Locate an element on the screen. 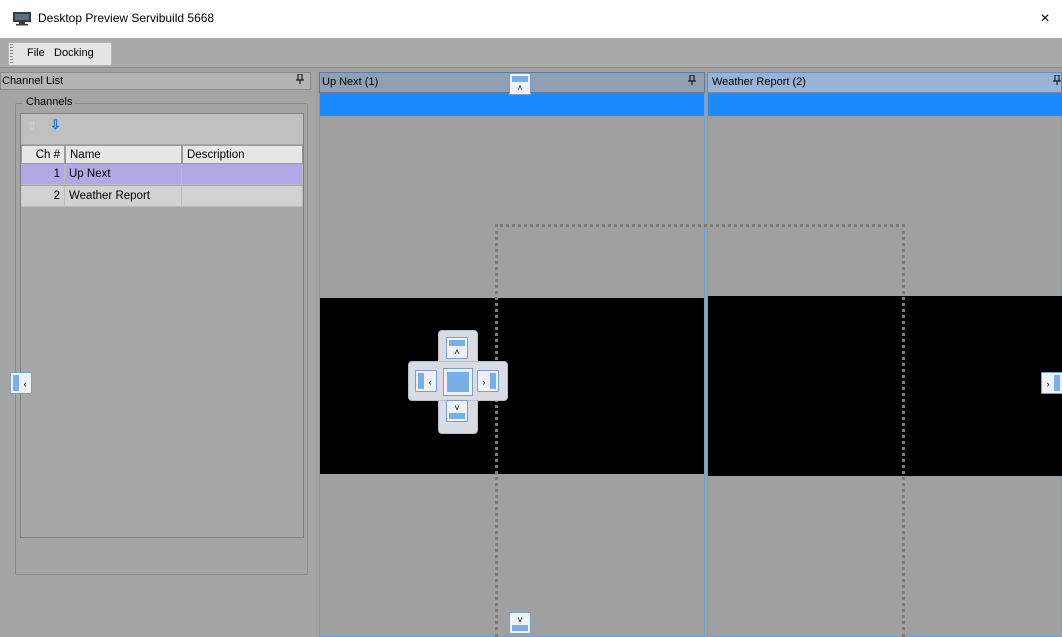 The width and height of the screenshot is (1062, 637). dock-center-right-button: › is located at coordinates (488, 381).